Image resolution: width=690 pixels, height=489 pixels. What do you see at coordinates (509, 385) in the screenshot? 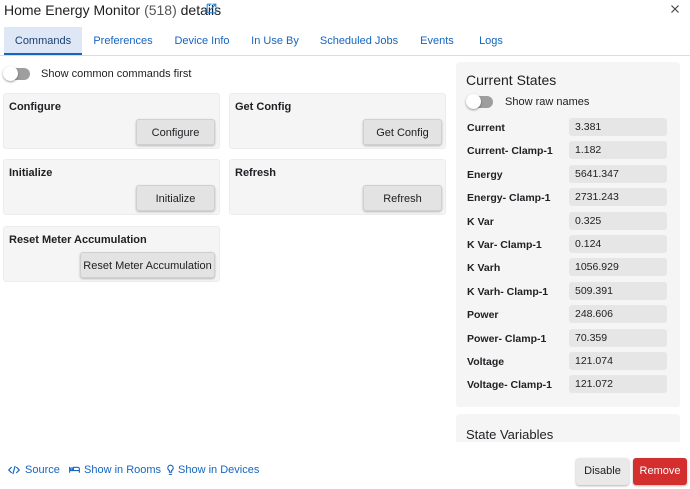
I see `state-label: Voltage- Clamp-1` at bounding box center [509, 385].